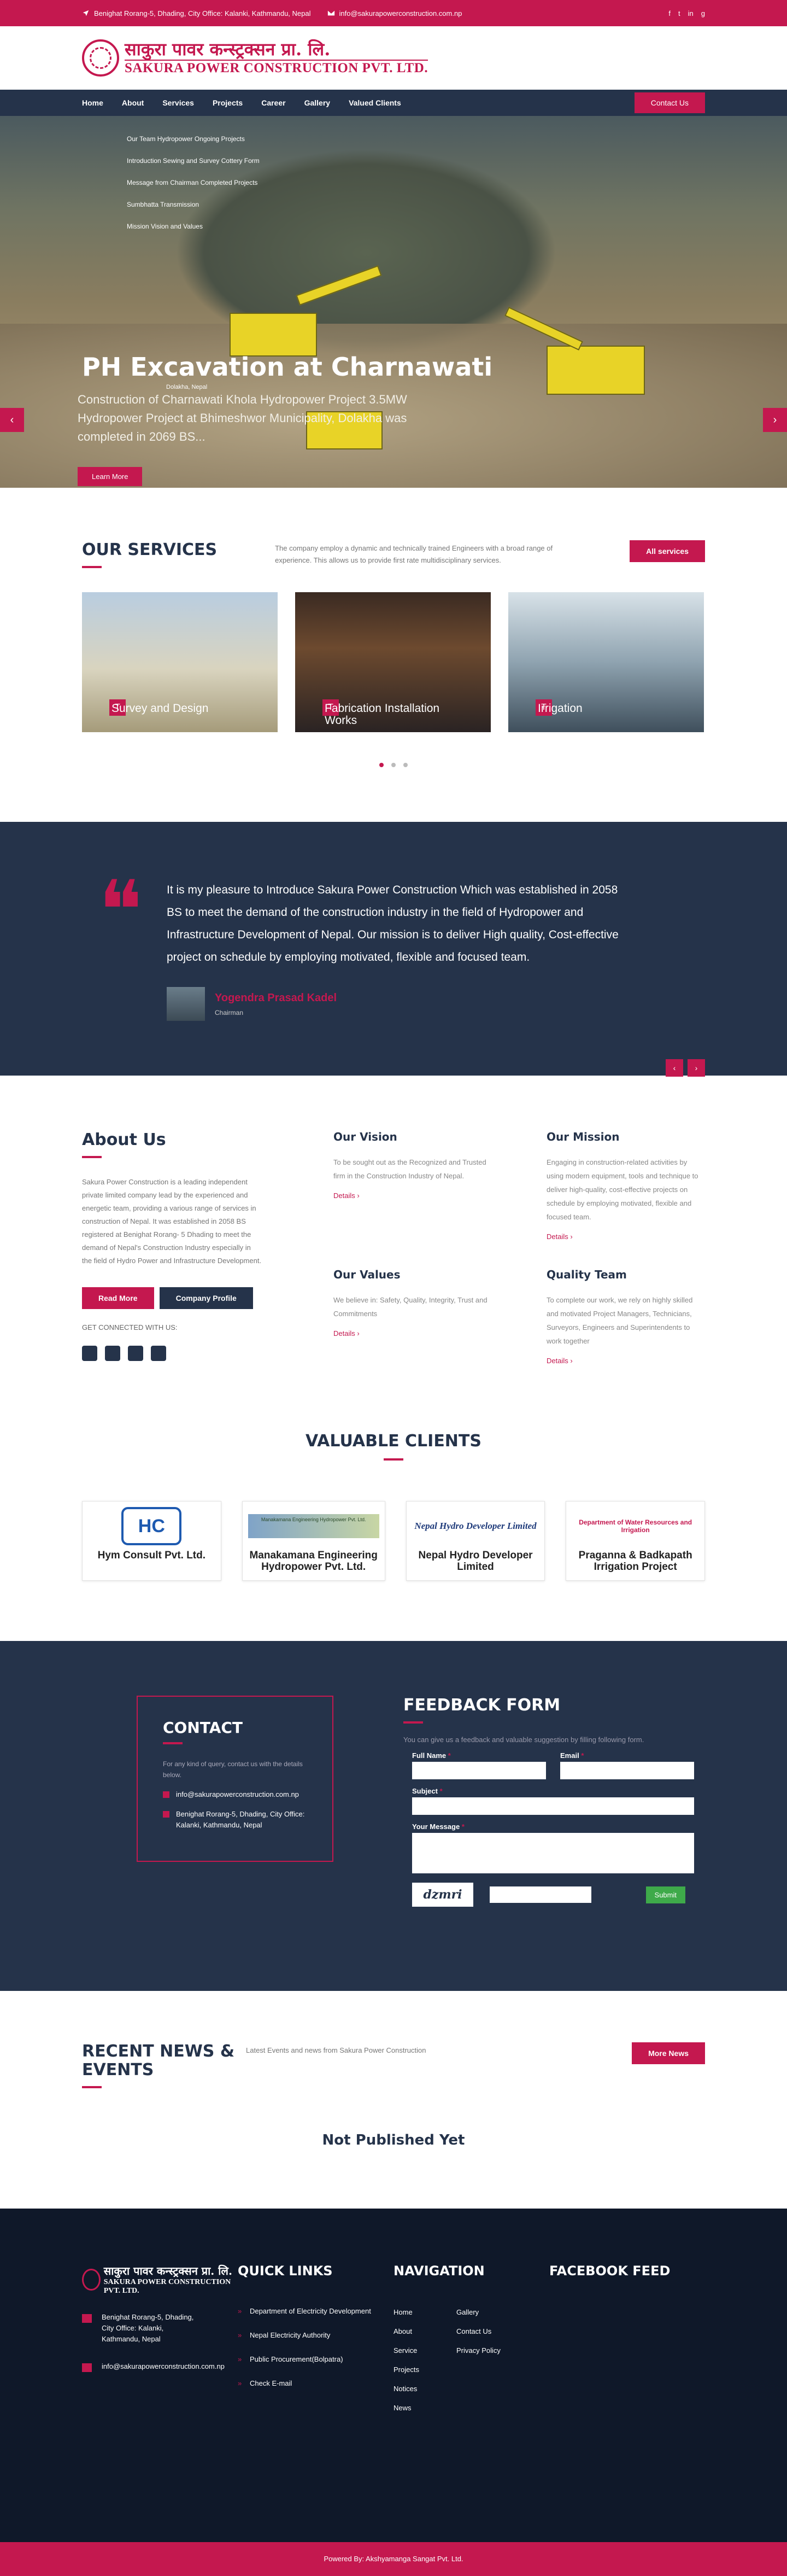 This screenshot has width=787, height=2576. Describe the element at coordinates (92, 102) in the screenshot. I see `nav-home: Home` at that location.